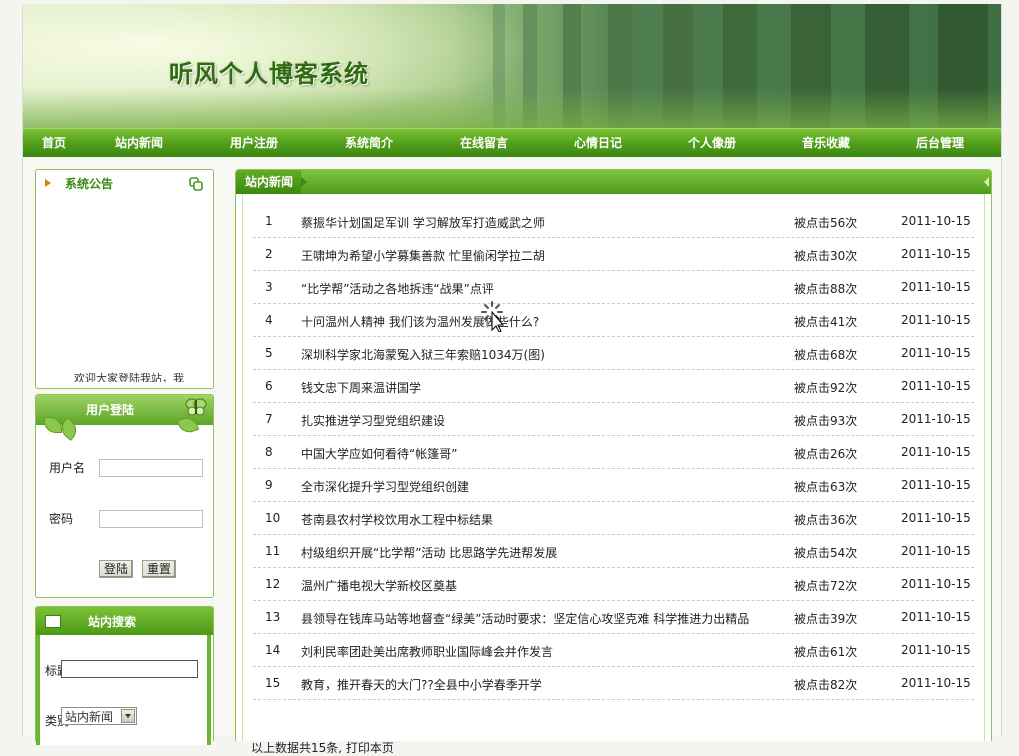  What do you see at coordinates (379, 453) in the screenshot?
I see `news-title-link: 中国大学应如何看待“帐篷哥”` at bounding box center [379, 453].